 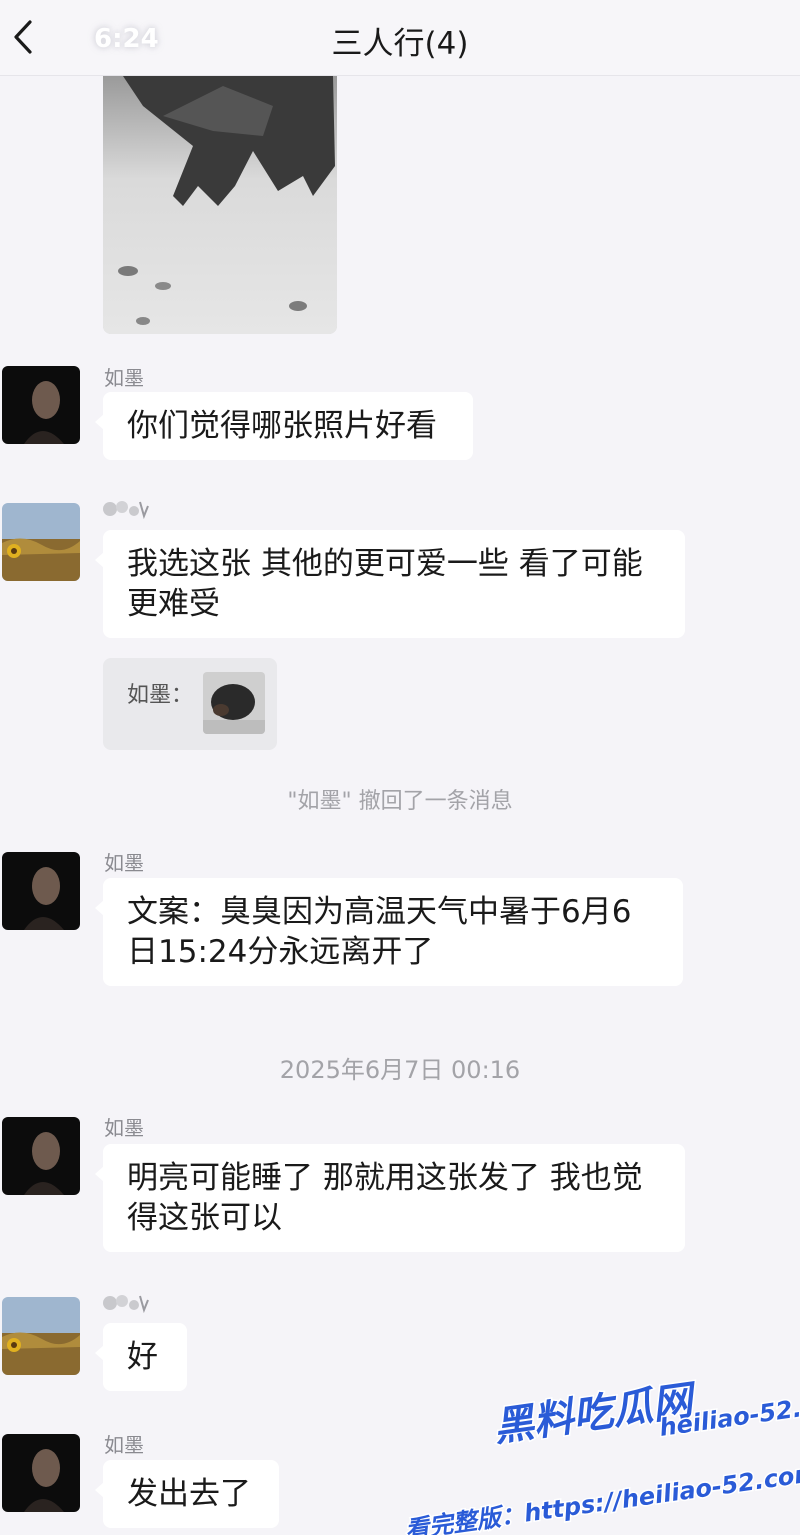 I want to click on message-bubble: 明亮可能睡了 那就用这张发了 我也觉得这张可以, so click(x=390, y=1198).